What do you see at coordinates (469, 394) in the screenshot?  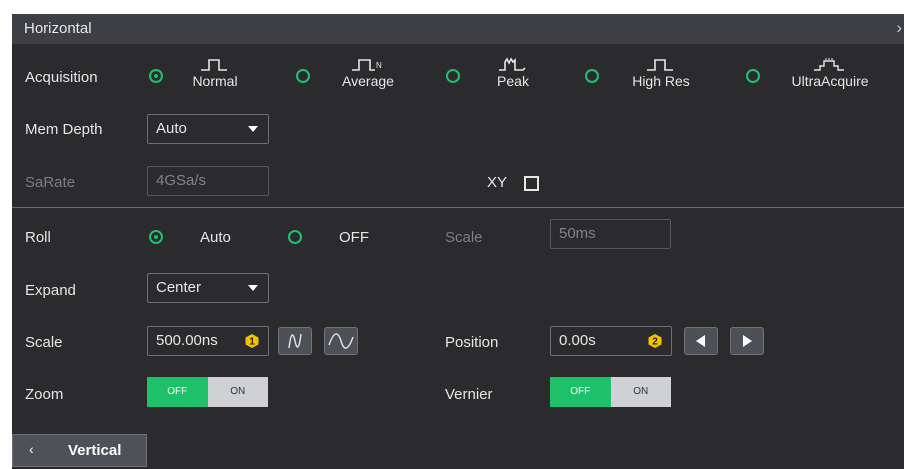 I see `vernier-label: Vernier` at bounding box center [469, 394].